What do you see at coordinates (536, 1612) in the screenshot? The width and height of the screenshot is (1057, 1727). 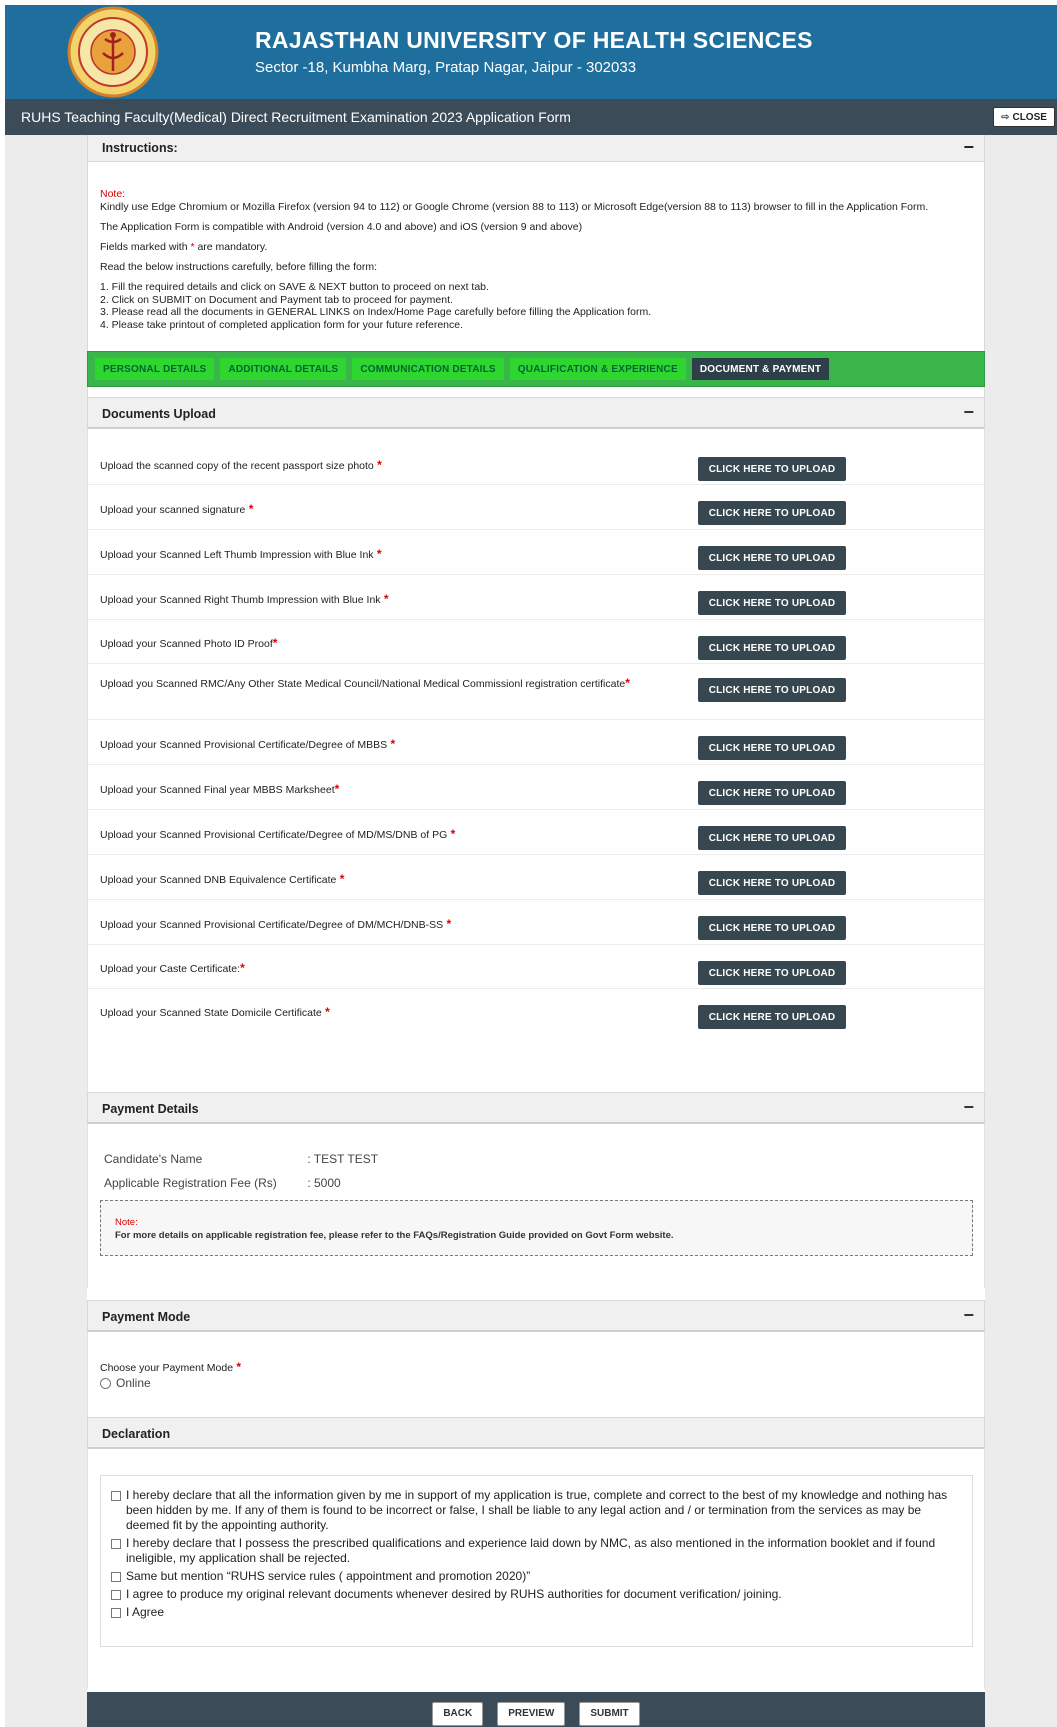 I see `declaration-item: I Agree` at bounding box center [536, 1612].